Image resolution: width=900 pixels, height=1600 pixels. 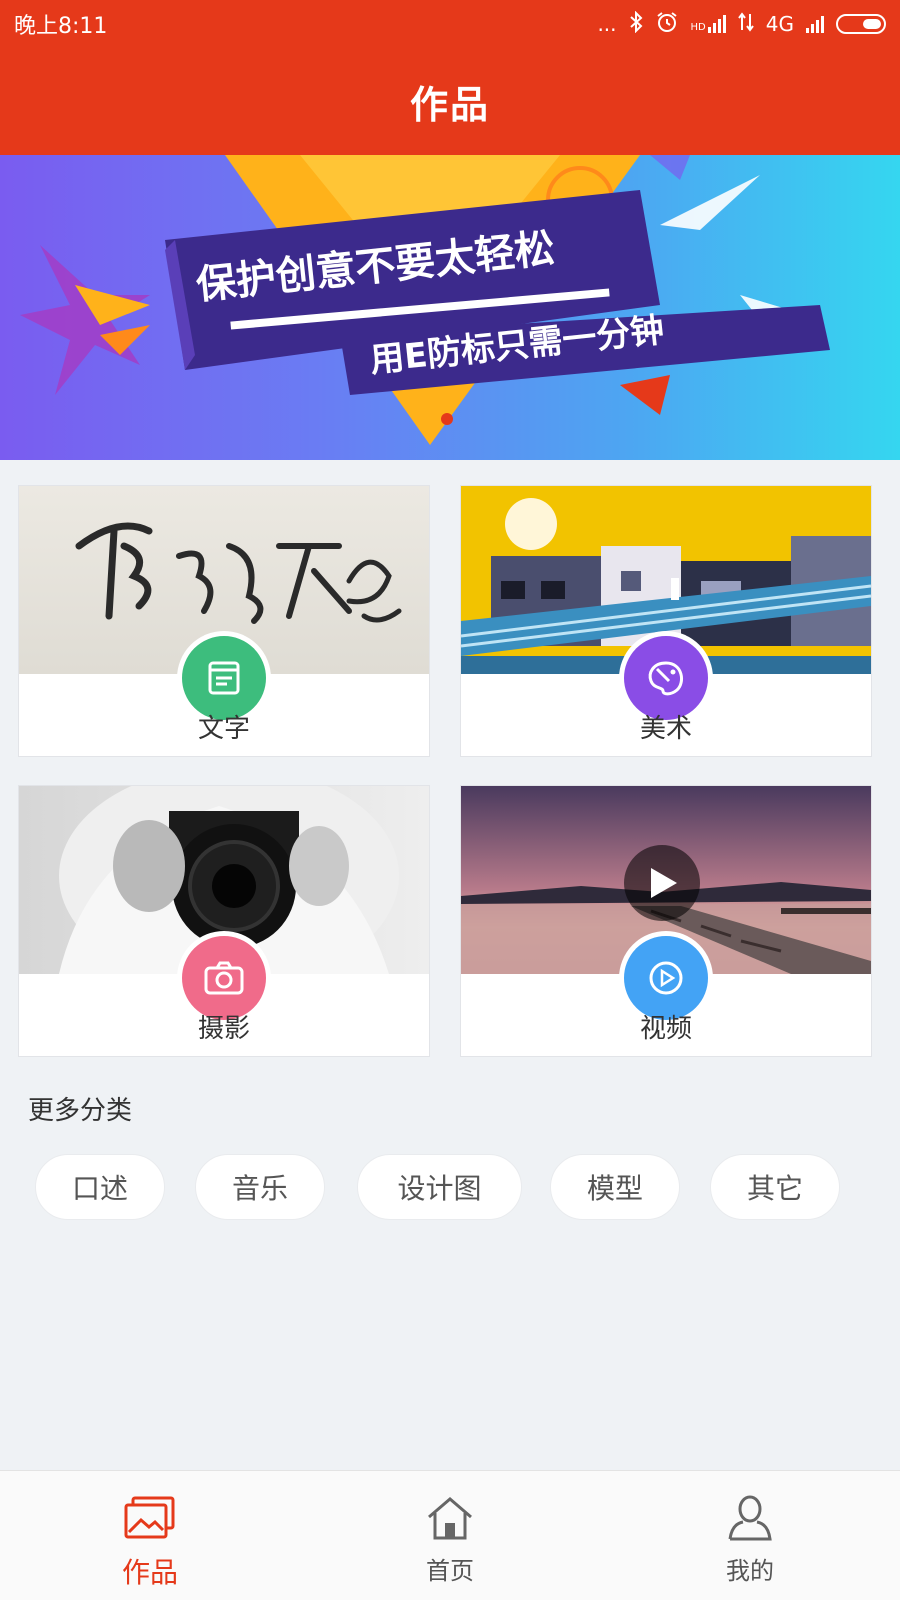 What do you see at coordinates (861, 24) in the screenshot?
I see `battery-icon` at bounding box center [861, 24].